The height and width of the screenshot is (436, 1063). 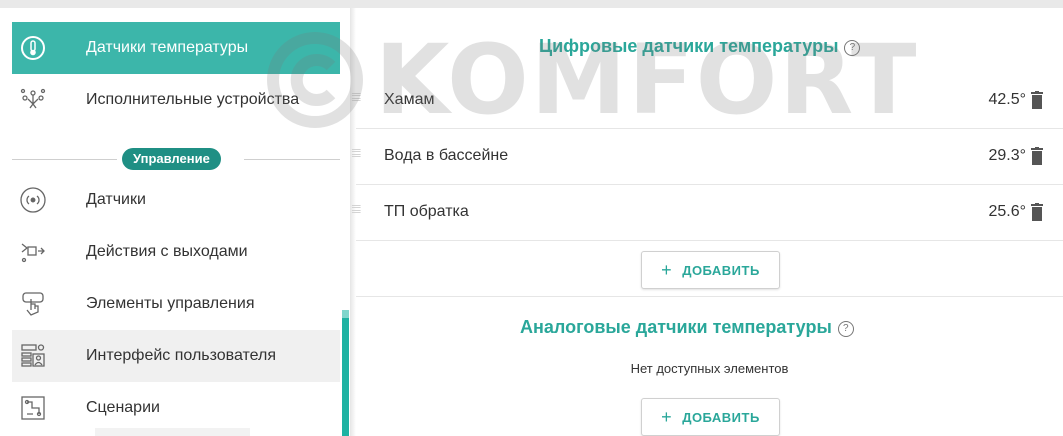 What do you see at coordinates (167, 251) in the screenshot?
I see `sidebar-item-label: Действия с выходами` at bounding box center [167, 251].